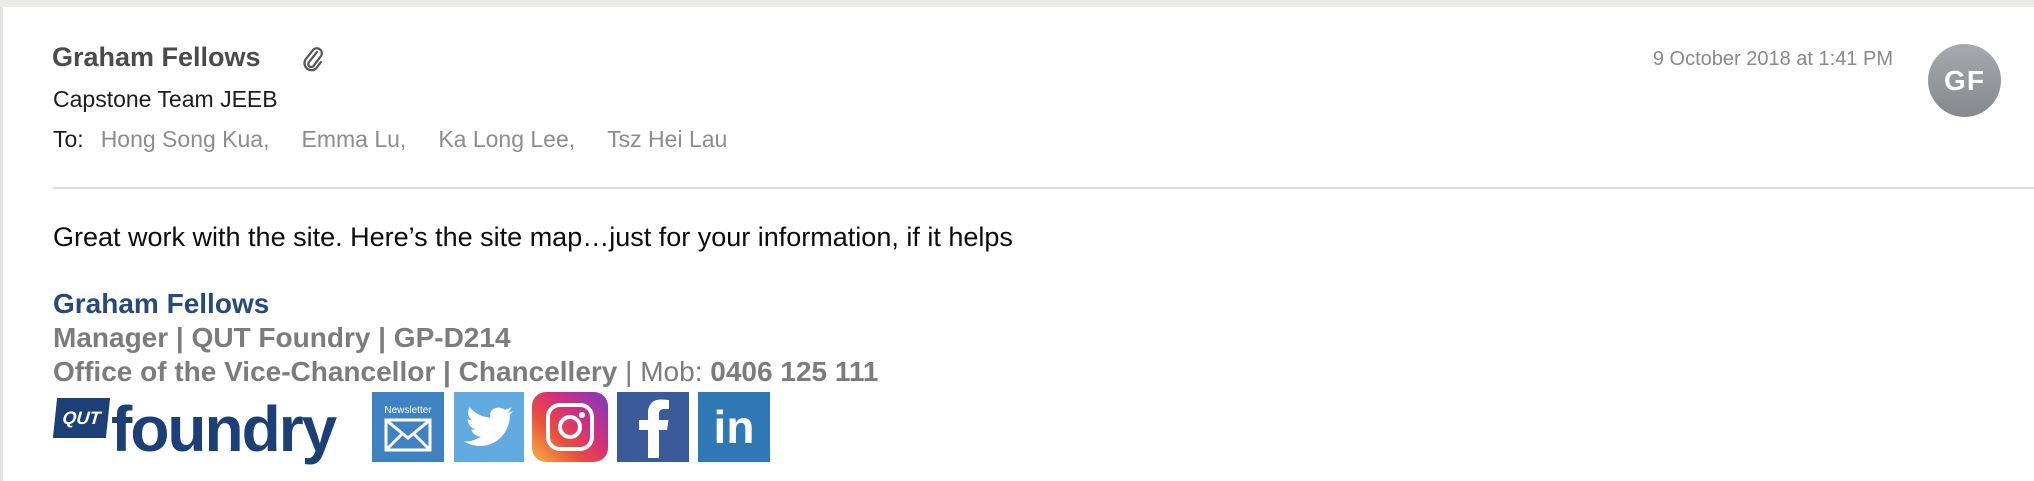  What do you see at coordinates (408, 434) in the screenshot?
I see `envelope-icon` at bounding box center [408, 434].